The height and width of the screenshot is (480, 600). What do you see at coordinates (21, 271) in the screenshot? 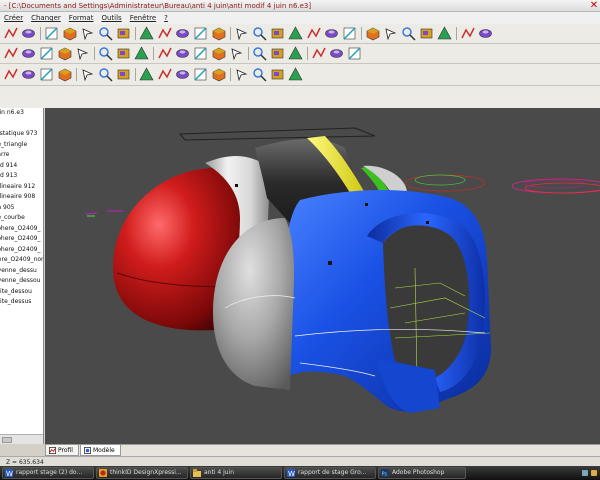
I see `tree-item: oyenne_dessu` at bounding box center [21, 271].